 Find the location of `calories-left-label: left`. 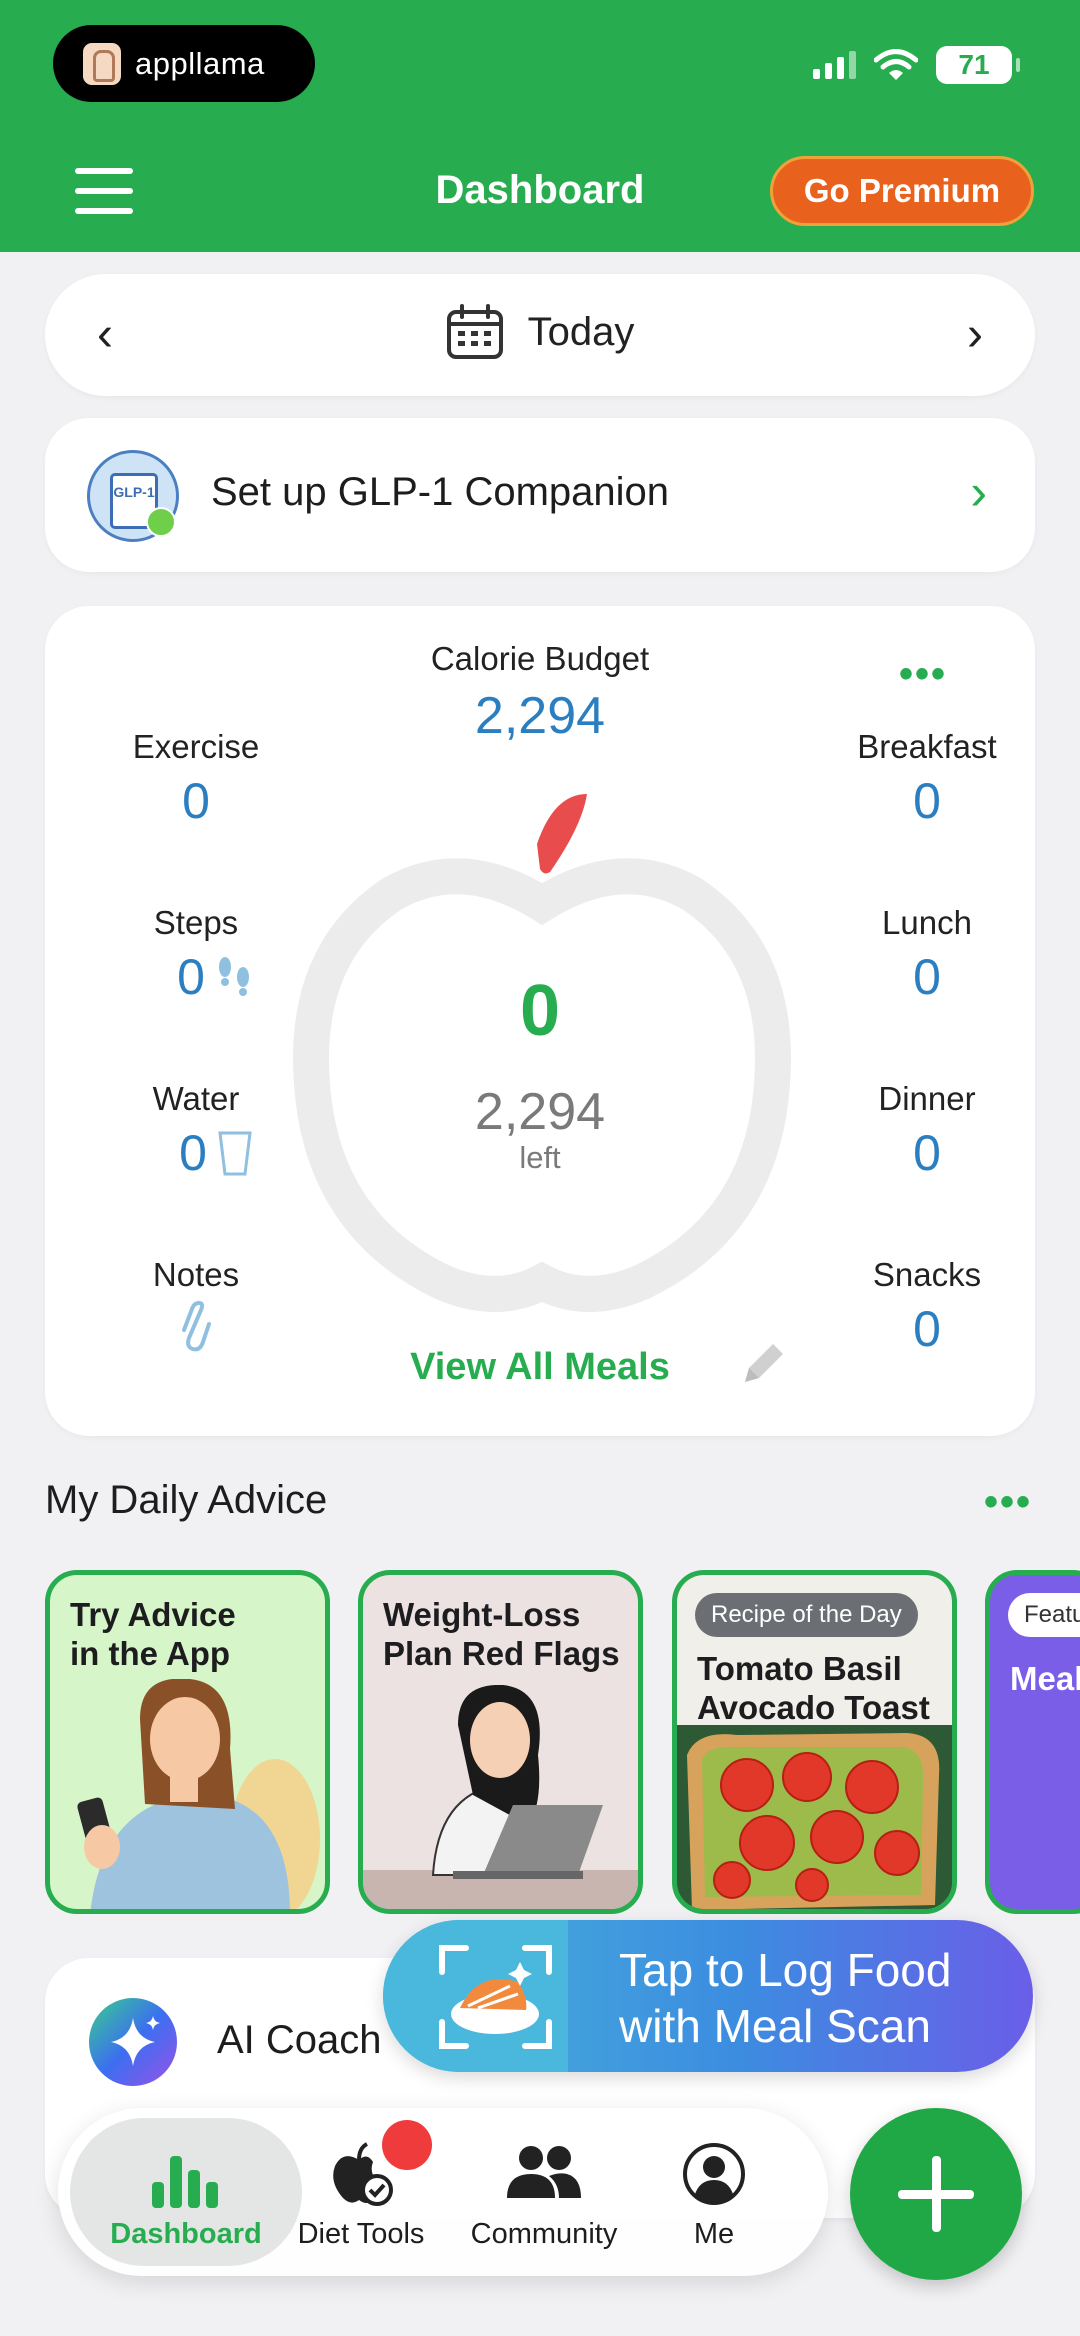

calories-left-label: left is located at coordinates (540, 1157).